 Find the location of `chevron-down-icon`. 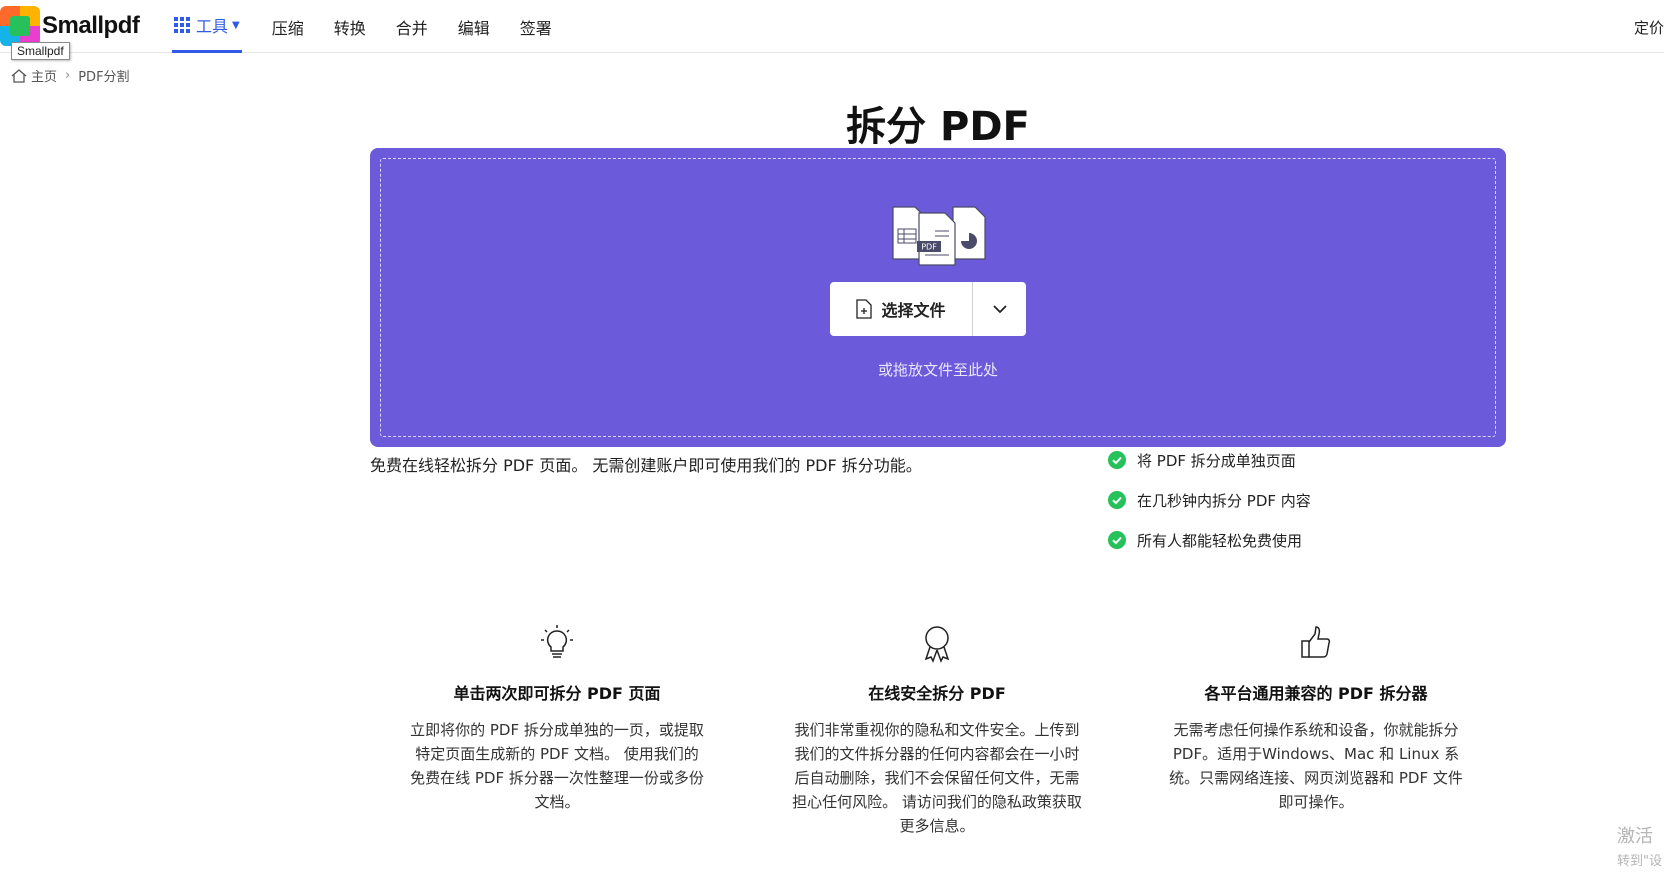

chevron-down-icon is located at coordinates (999, 308).